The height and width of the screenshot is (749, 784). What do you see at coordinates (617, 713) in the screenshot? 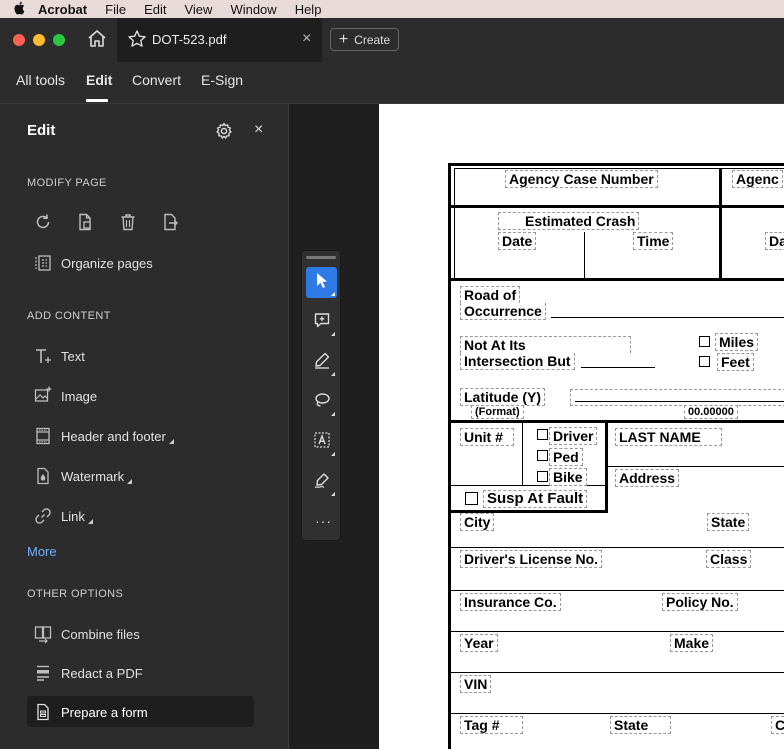
I see `row-line-vin` at bounding box center [617, 713].